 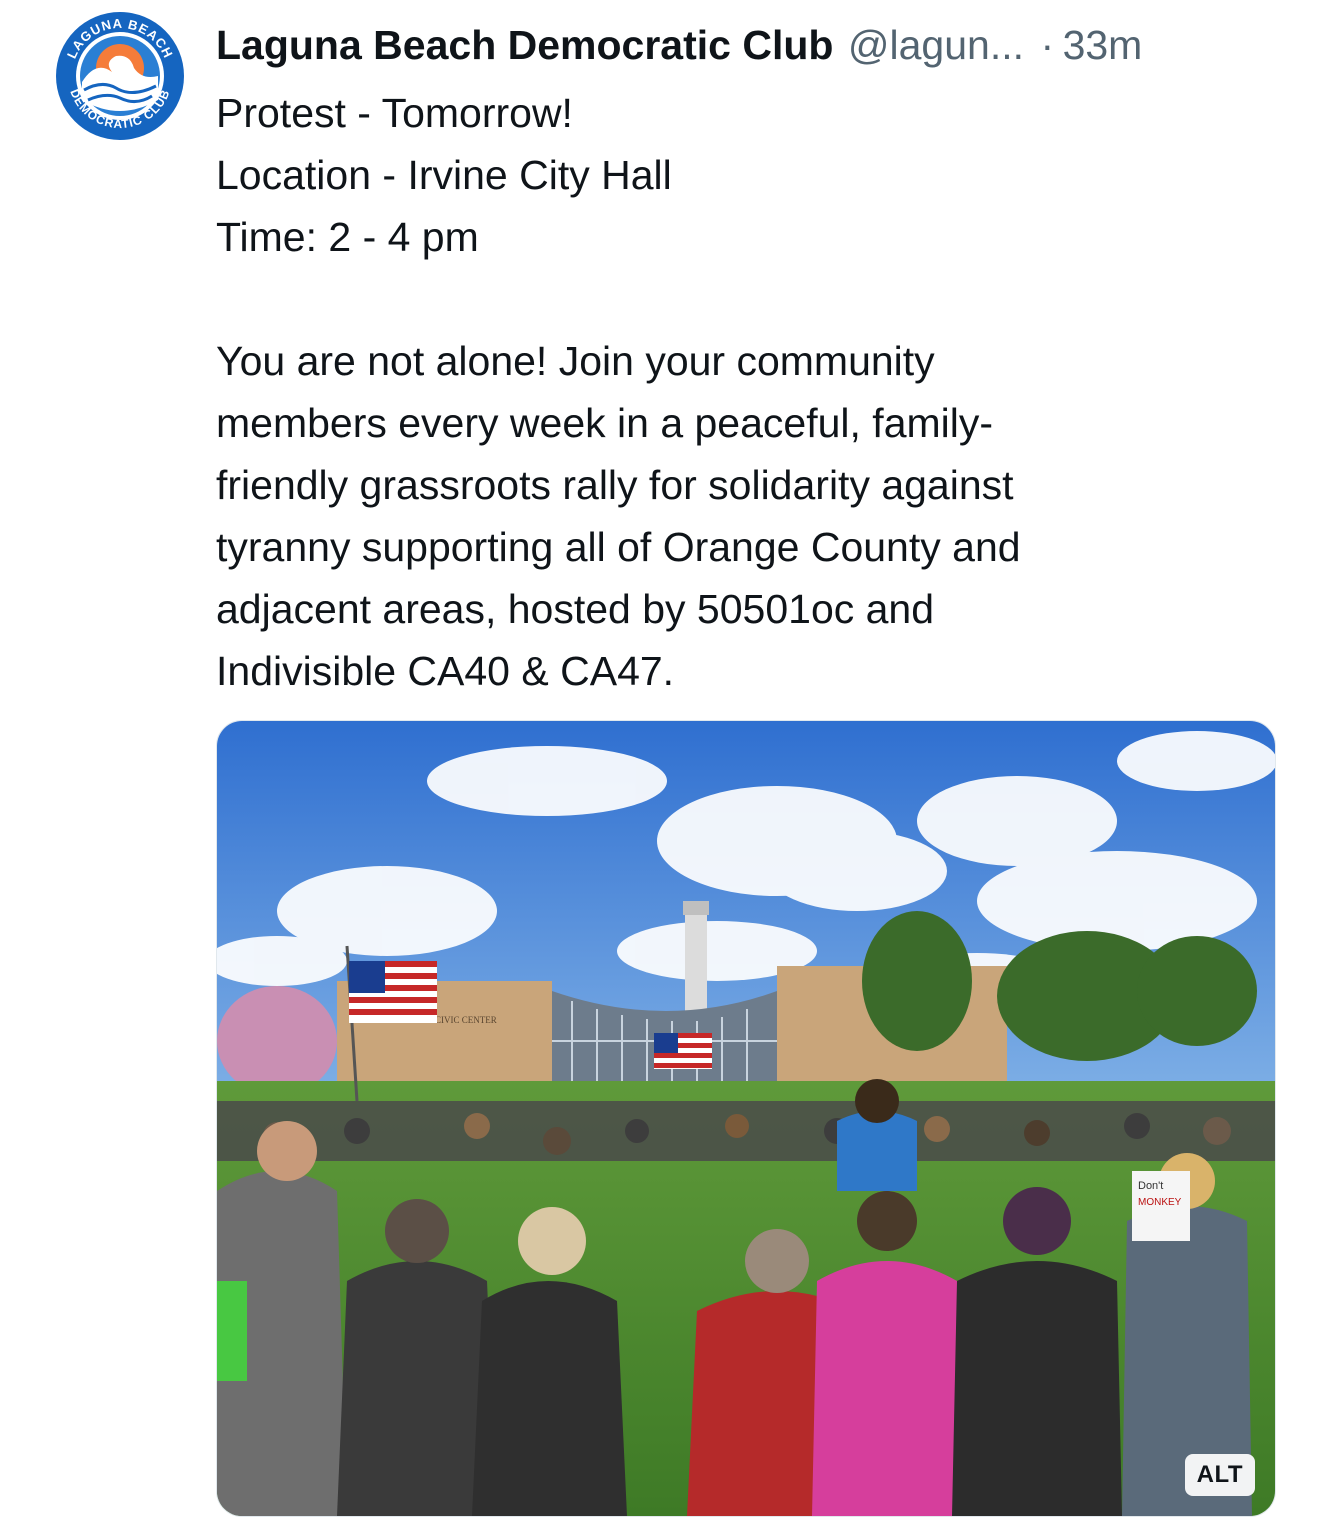 I want to click on post-text-line: adjacent areas, hosted by 50501oc and, so click(x=575, y=609).